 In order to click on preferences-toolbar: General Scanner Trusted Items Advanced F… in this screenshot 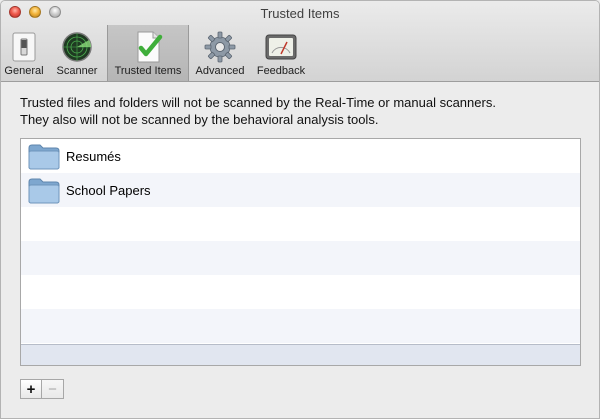, I will do `click(156, 53)`.